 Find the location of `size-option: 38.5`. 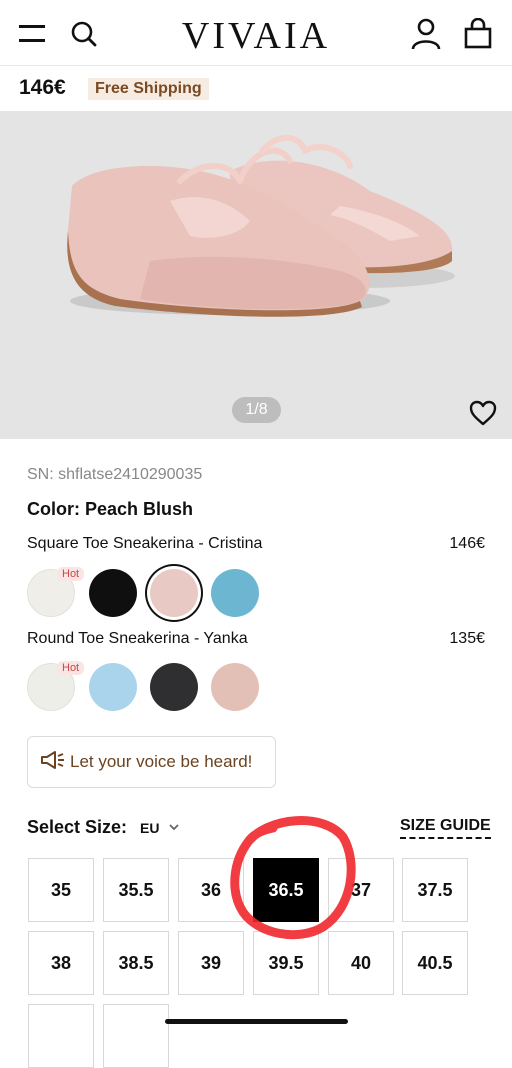

size-option: 38.5 is located at coordinates (136, 963).